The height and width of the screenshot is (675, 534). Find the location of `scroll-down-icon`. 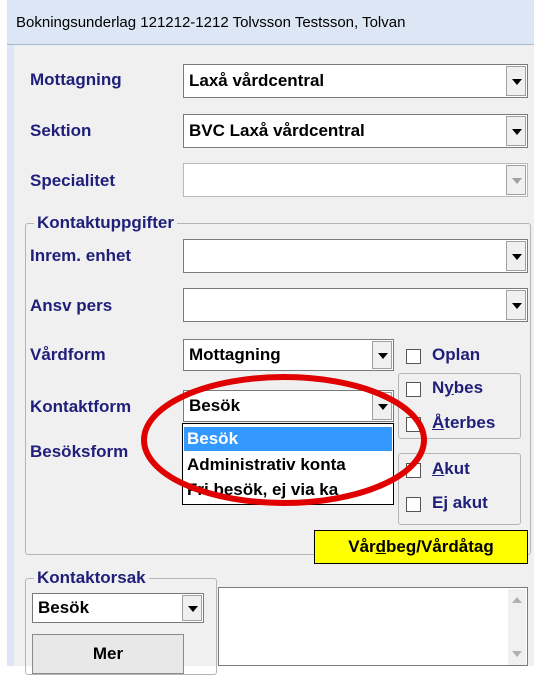

scroll-down-icon is located at coordinates (517, 654).